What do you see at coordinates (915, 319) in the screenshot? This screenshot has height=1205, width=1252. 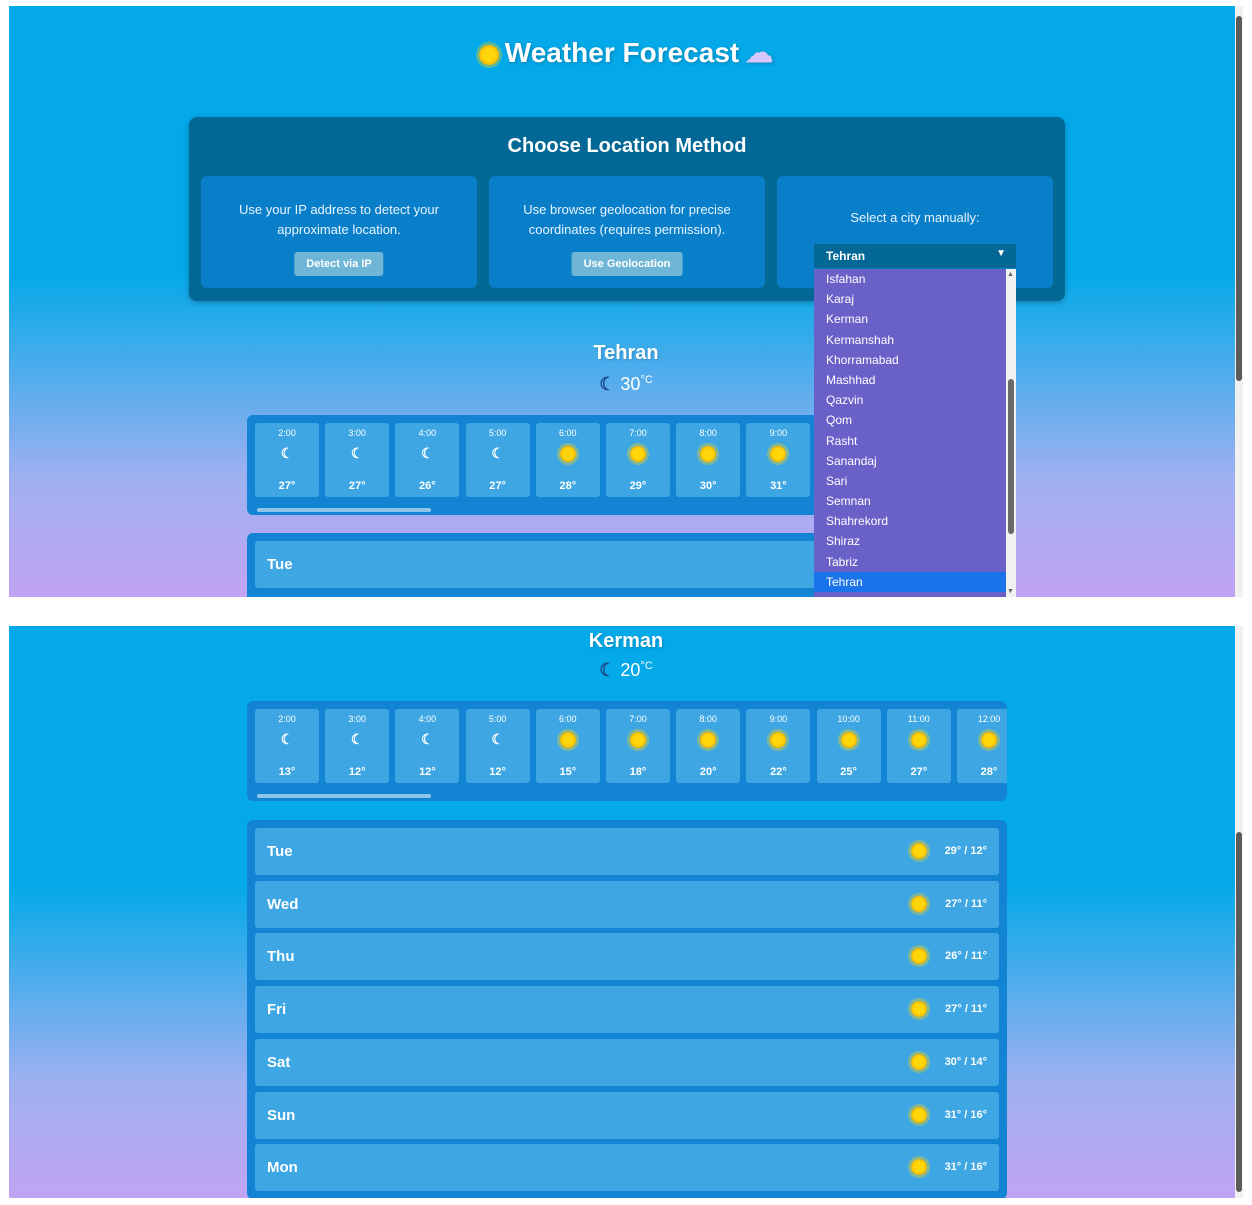 I see `dropdown-option: Kerman` at bounding box center [915, 319].